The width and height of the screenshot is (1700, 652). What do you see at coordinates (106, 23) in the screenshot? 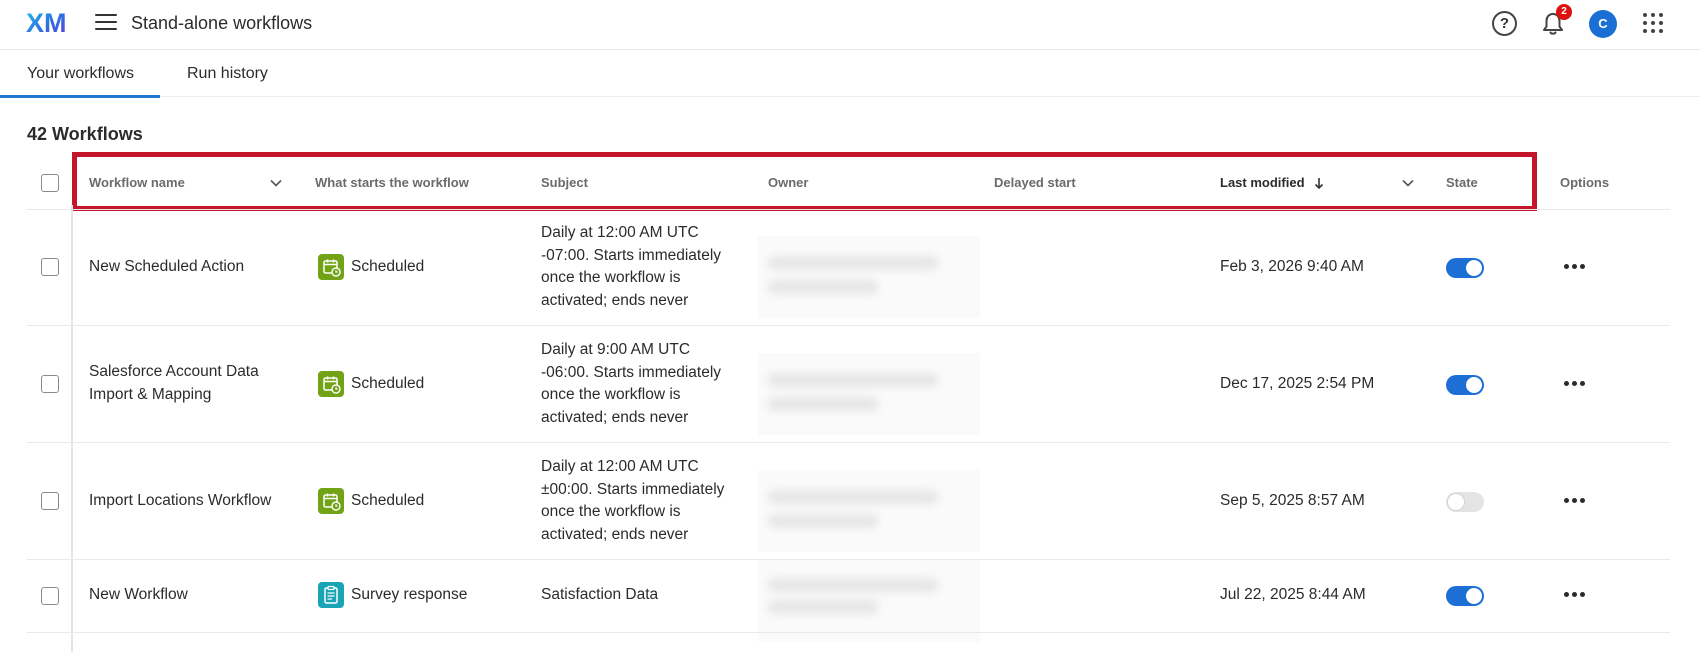
I see `menu-icon` at bounding box center [106, 23].